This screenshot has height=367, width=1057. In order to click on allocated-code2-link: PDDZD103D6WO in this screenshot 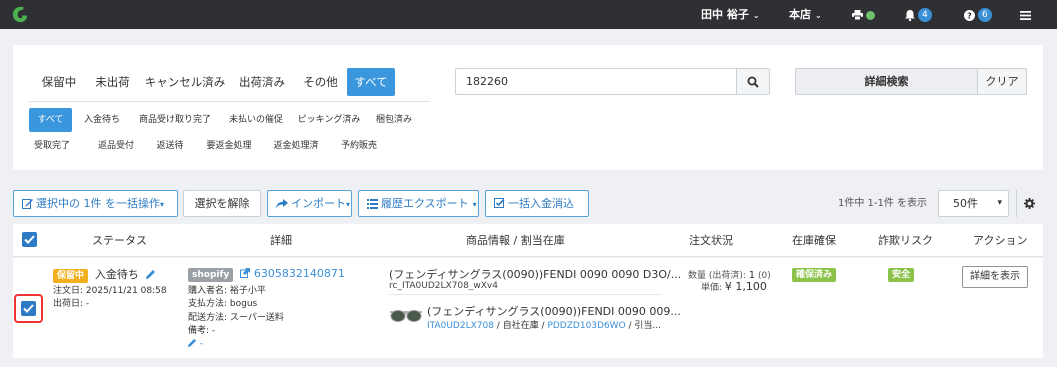, I will do `click(586, 326)`.